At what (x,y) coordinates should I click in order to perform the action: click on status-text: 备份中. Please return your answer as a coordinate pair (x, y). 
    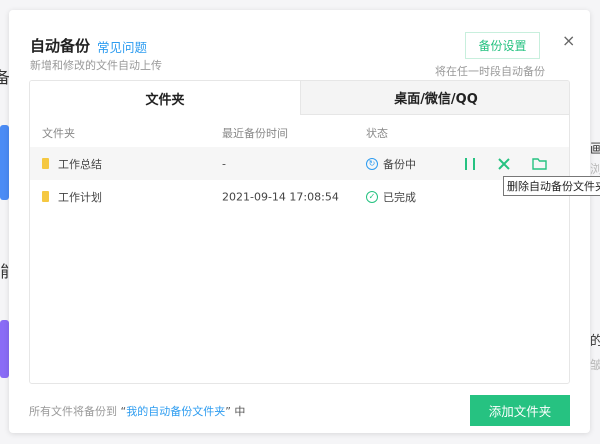
    Looking at the image, I should click on (399, 164).